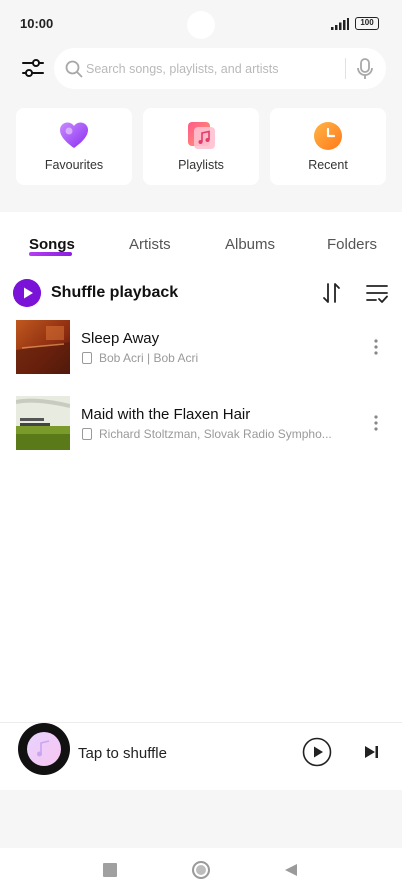 This screenshot has width=402, height=893. What do you see at coordinates (345, 68) in the screenshot?
I see `search-divider` at bounding box center [345, 68].